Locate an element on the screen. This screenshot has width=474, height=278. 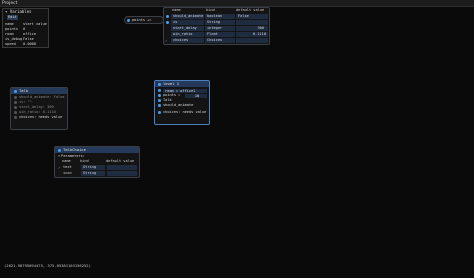
param-name: icon is located at coordinates (72, 173).